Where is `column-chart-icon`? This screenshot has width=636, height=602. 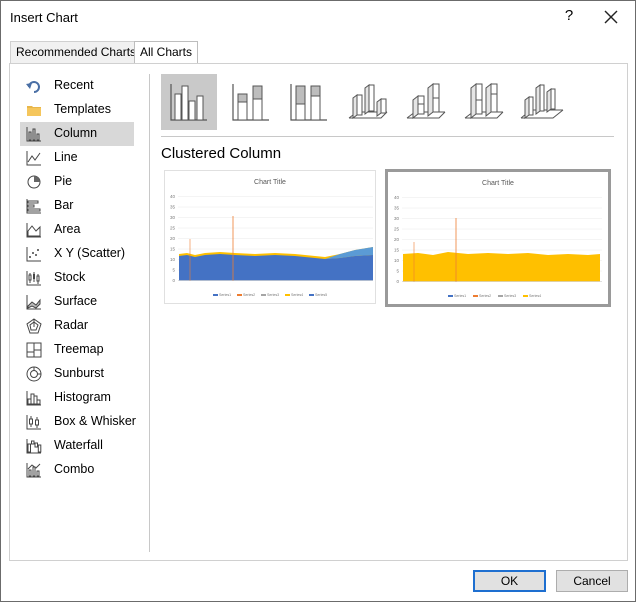 column-chart-icon is located at coordinates (33, 134).